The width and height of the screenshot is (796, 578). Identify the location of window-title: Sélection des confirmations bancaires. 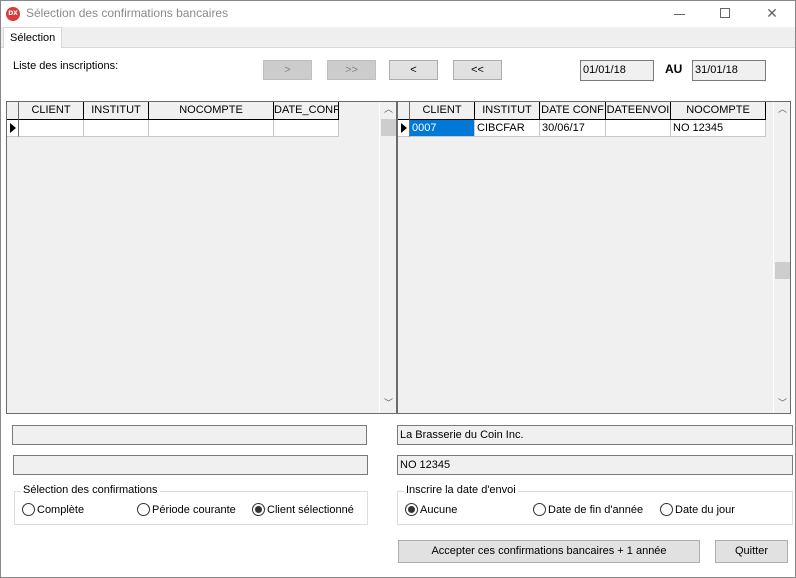
(127, 13).